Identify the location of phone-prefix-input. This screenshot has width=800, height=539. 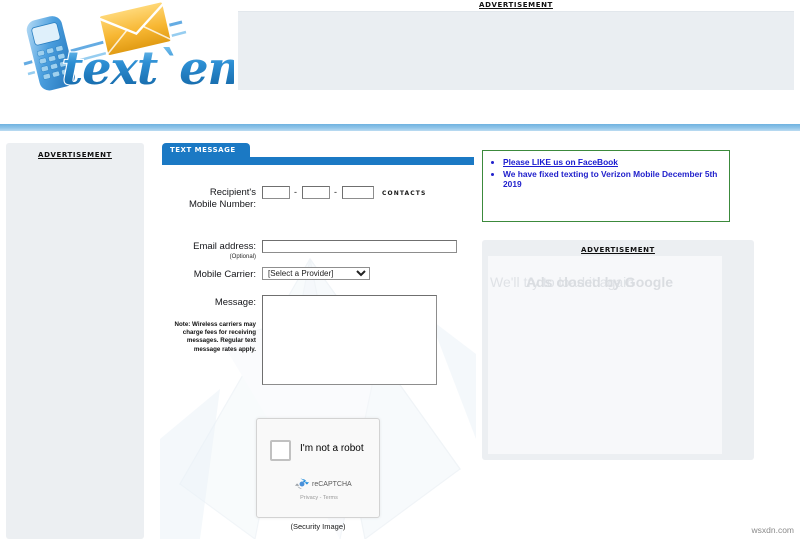
(316, 192).